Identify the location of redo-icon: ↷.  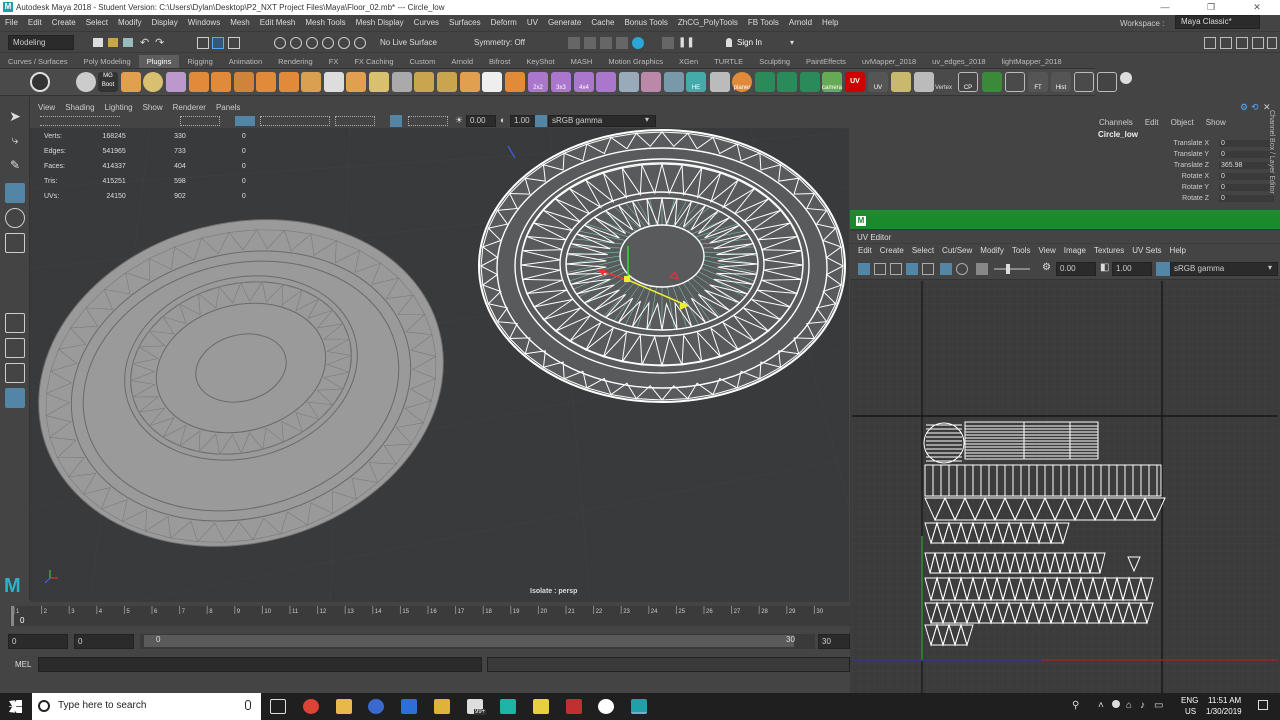
(159, 42).